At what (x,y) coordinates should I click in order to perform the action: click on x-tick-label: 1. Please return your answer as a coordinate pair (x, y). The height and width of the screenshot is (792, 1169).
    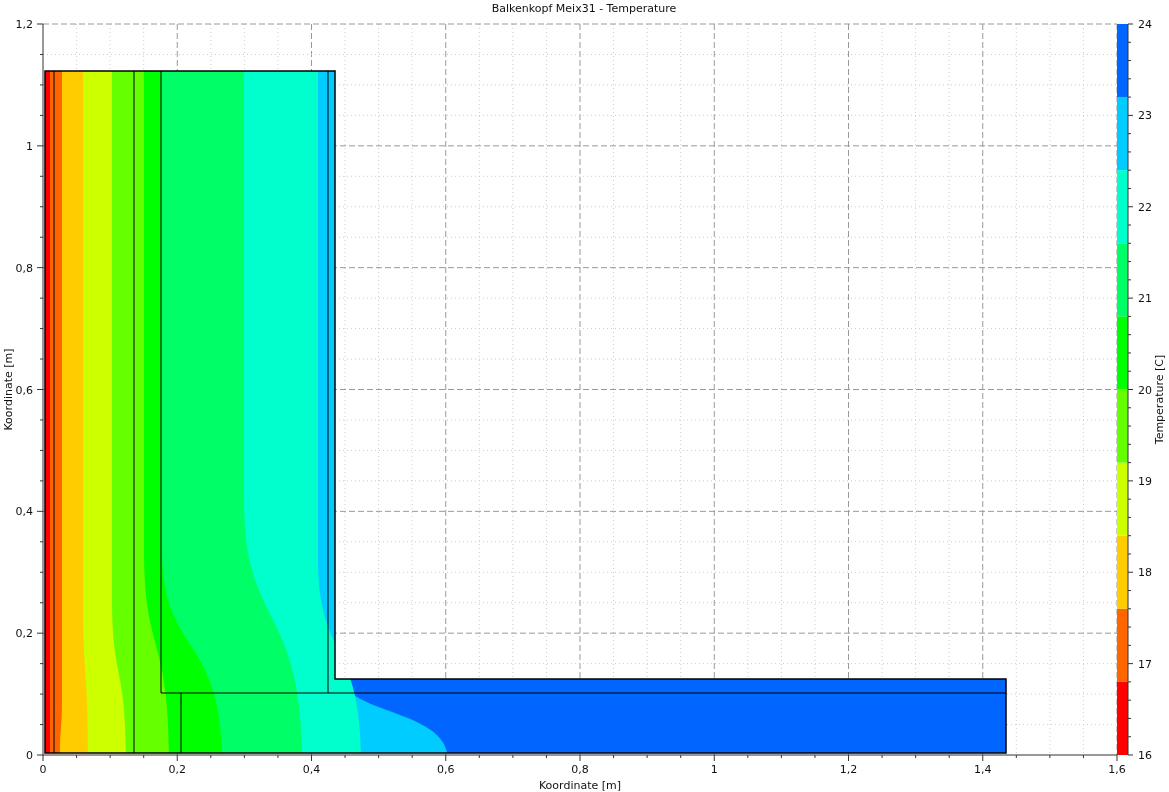
    Looking at the image, I should click on (714, 769).